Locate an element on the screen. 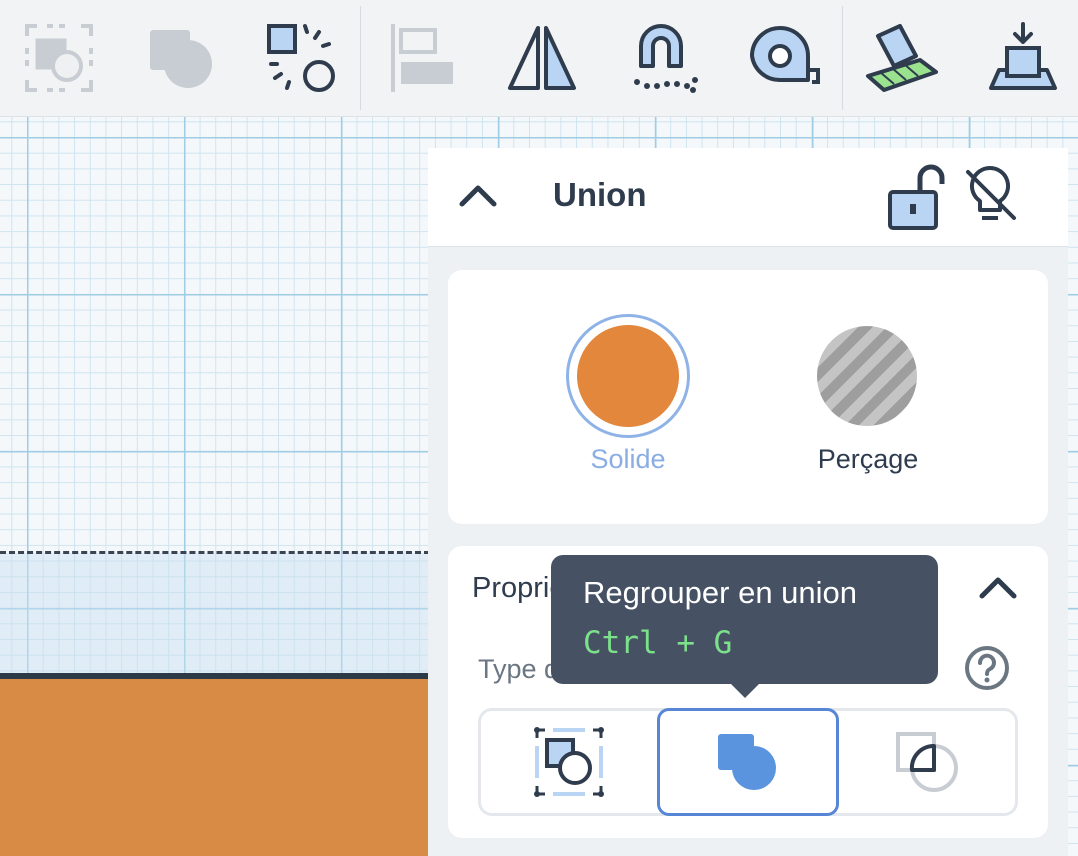  union-option is located at coordinates (748, 762).